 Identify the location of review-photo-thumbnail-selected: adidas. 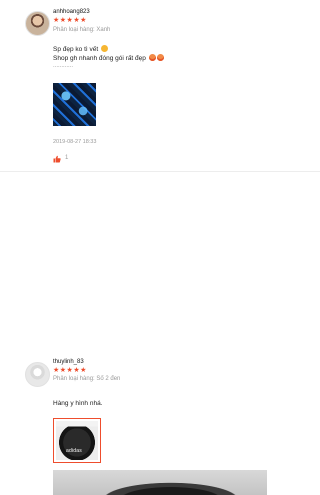
(77, 440).